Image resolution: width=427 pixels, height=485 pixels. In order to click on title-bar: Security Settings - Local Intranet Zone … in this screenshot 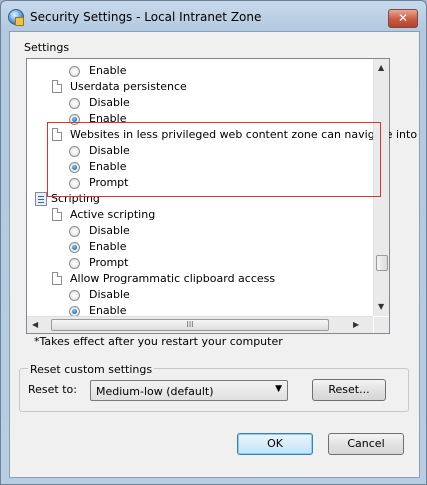, I will do `click(213, 16)`.